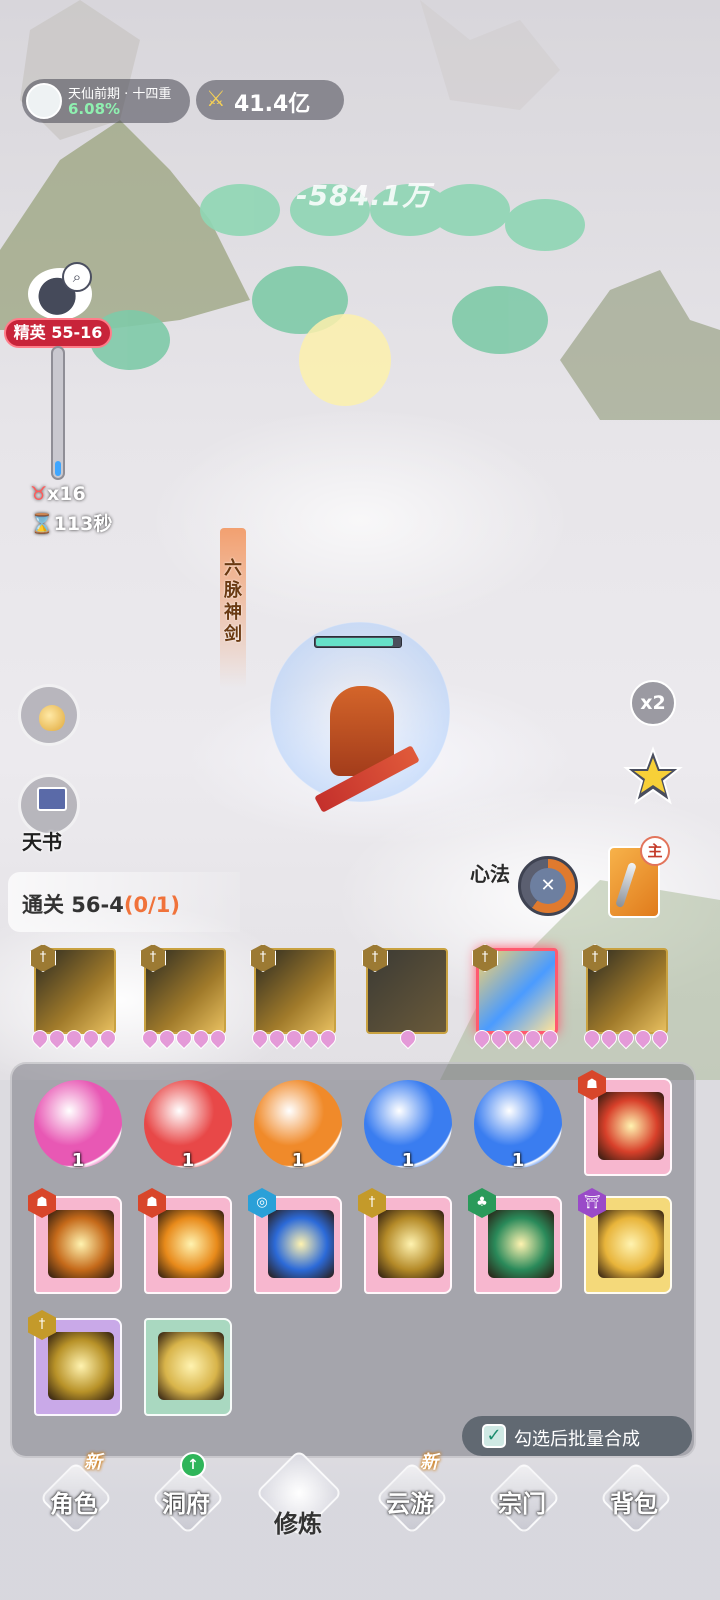  Describe the element at coordinates (410, 1504) in the screenshot. I see `nav-label: 云游` at that location.